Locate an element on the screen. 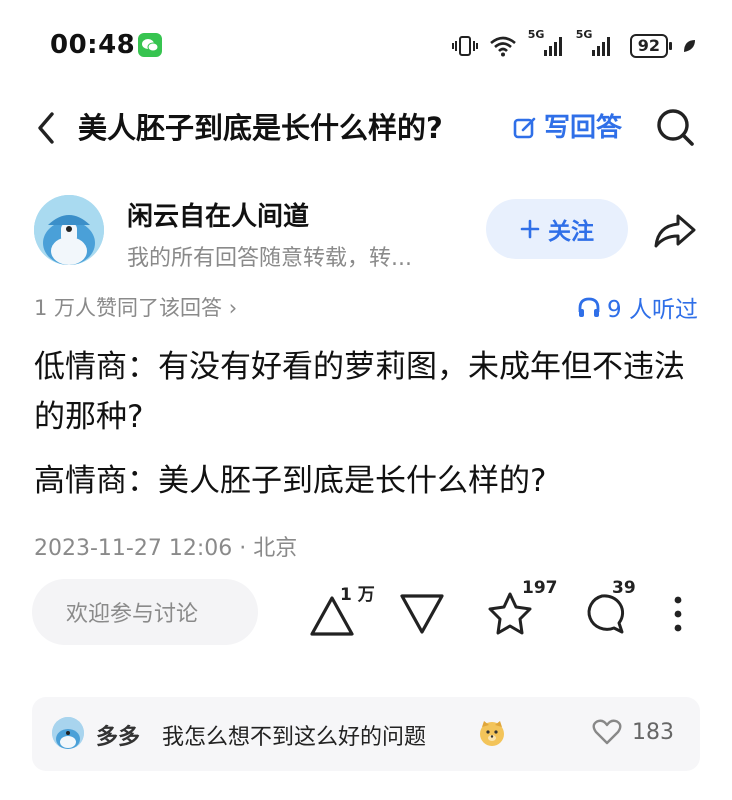  status-time: 00:48 is located at coordinates (93, 45).